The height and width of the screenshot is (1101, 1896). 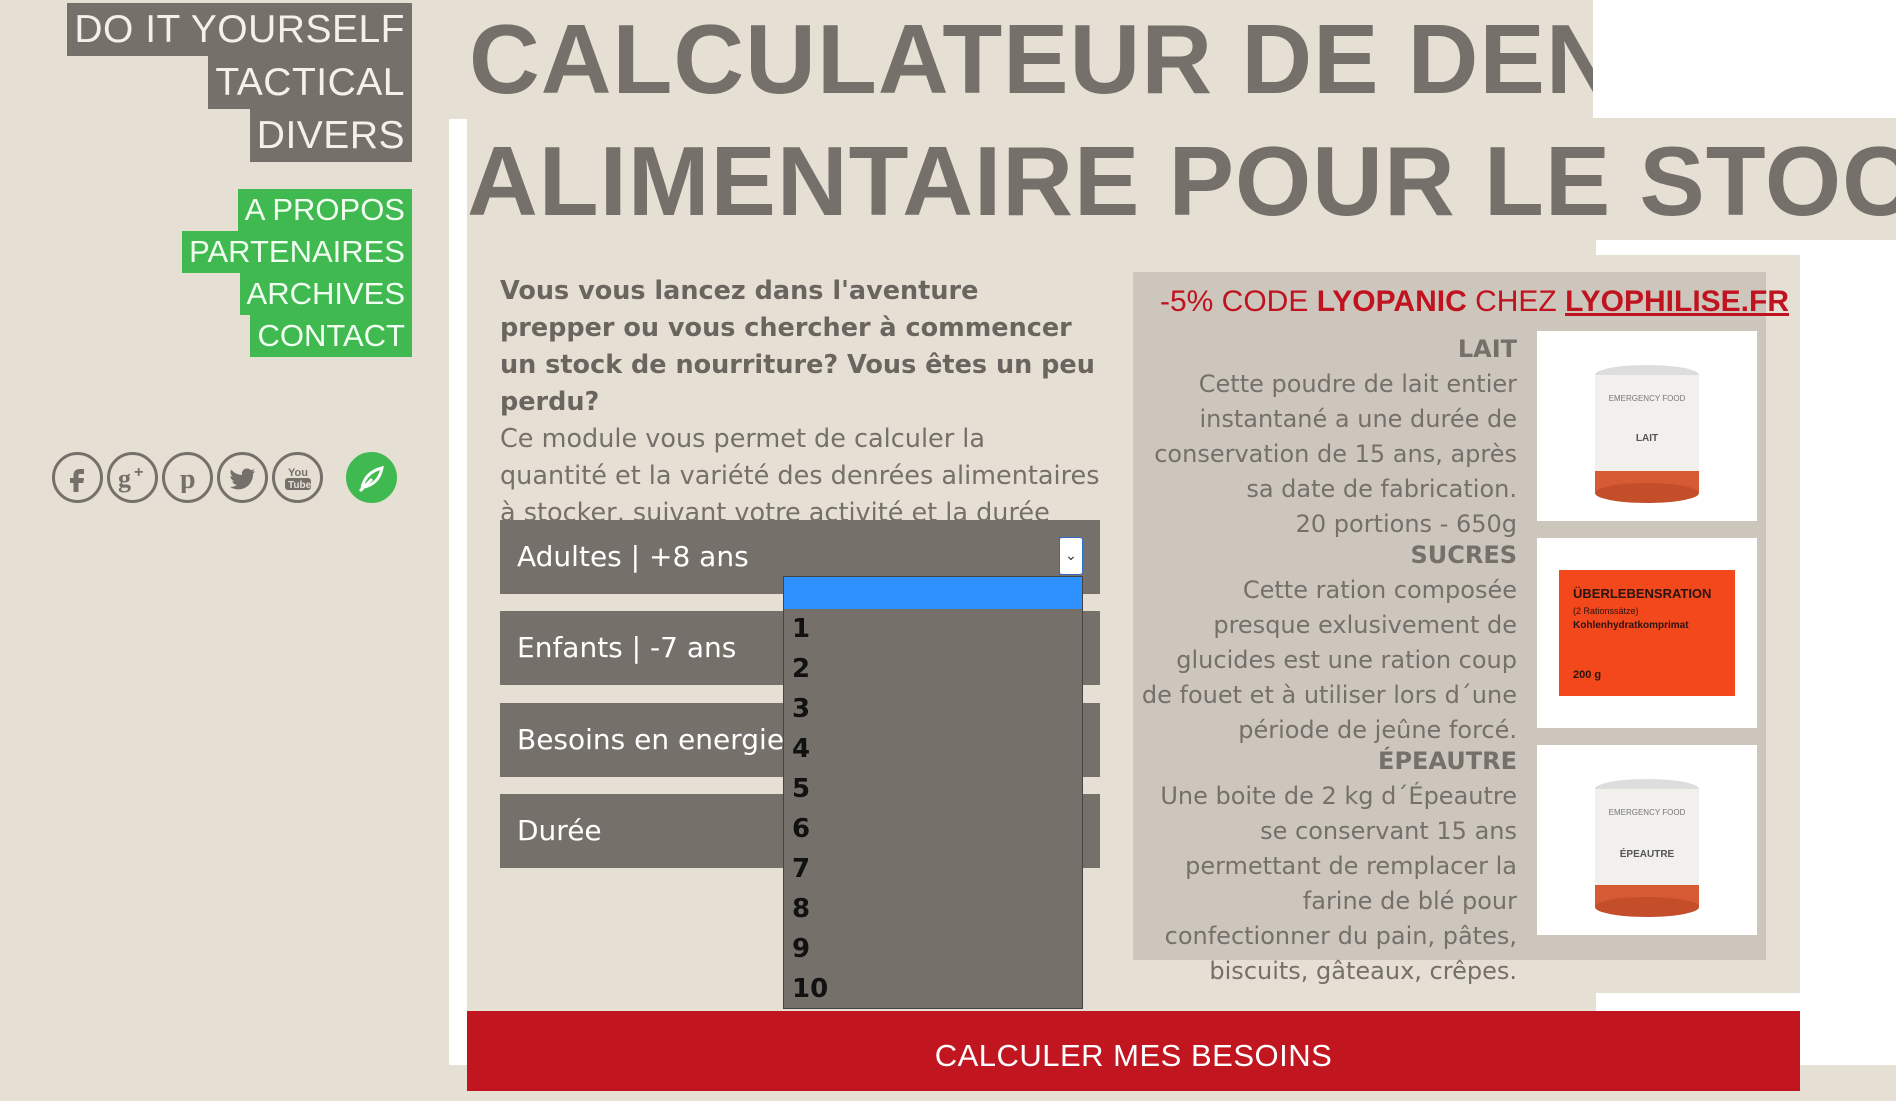 What do you see at coordinates (1647, 840) in the screenshot?
I see `product-image-epeautre: EMERGENCY FOOD ÉPEAUTRE` at bounding box center [1647, 840].